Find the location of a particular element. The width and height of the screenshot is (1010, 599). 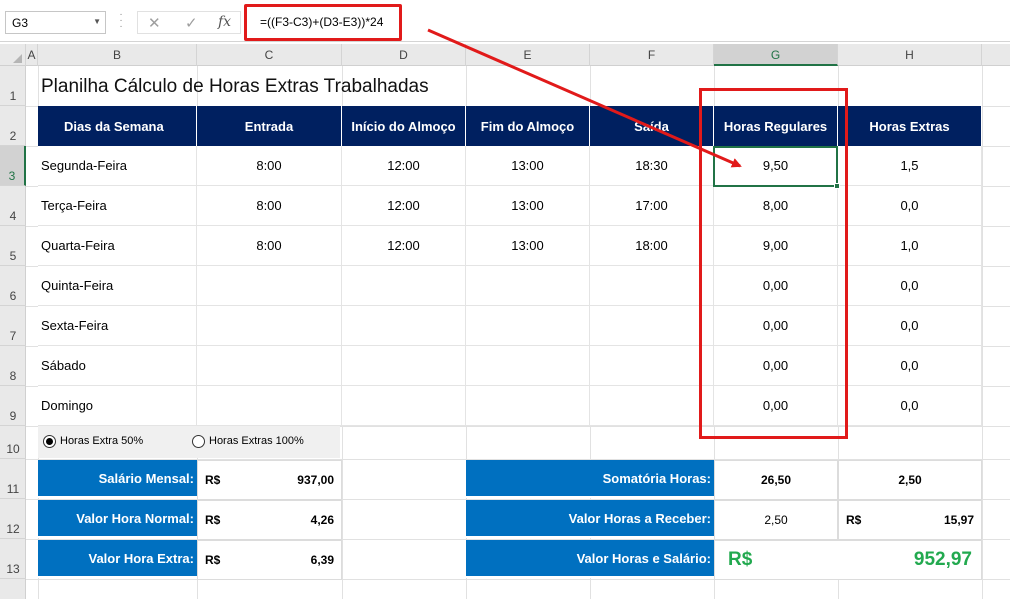

row-header-7: 7 is located at coordinates (13, 326).